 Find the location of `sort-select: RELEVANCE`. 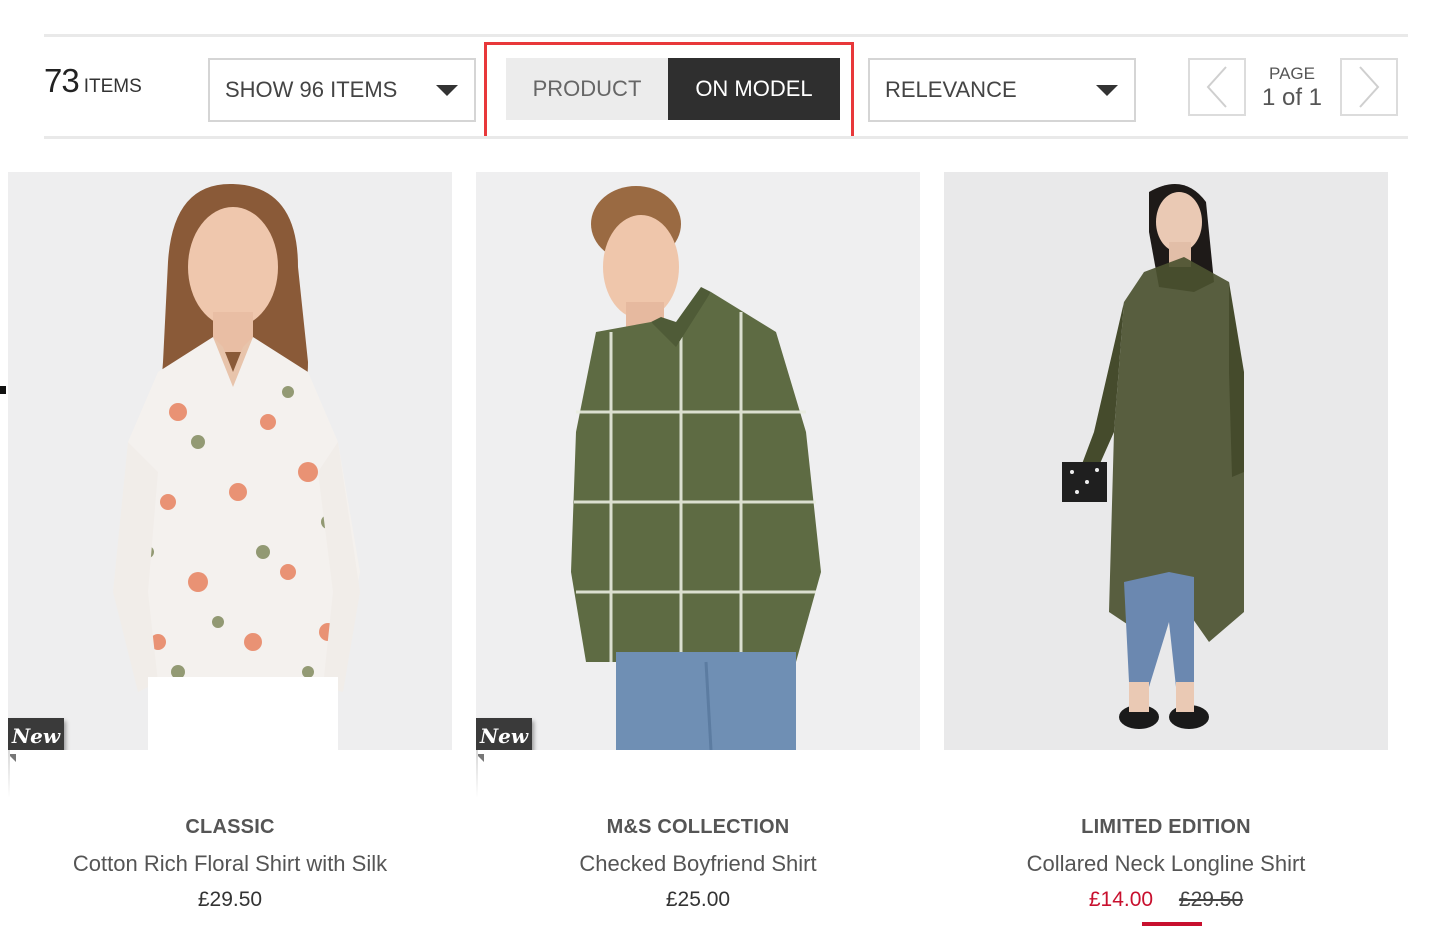

sort-select: RELEVANCE is located at coordinates (1002, 90).